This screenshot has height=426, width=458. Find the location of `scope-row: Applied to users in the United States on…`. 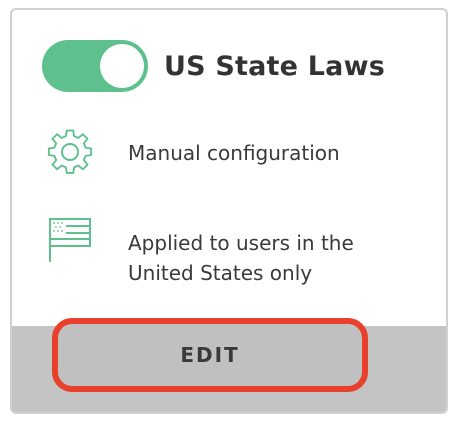

scope-row: Applied to users in the United States on… is located at coordinates (221, 252).